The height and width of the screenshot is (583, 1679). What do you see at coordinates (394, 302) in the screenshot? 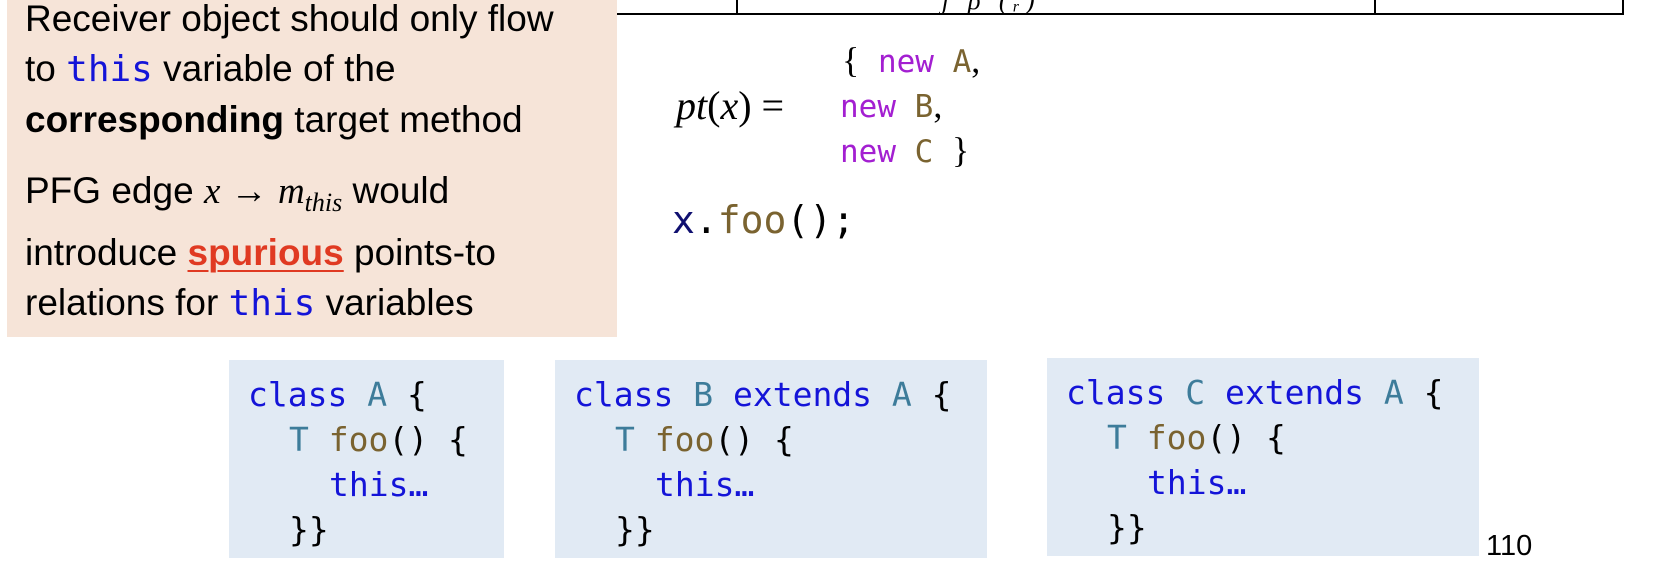
I see `note-text: variables` at bounding box center [394, 302].